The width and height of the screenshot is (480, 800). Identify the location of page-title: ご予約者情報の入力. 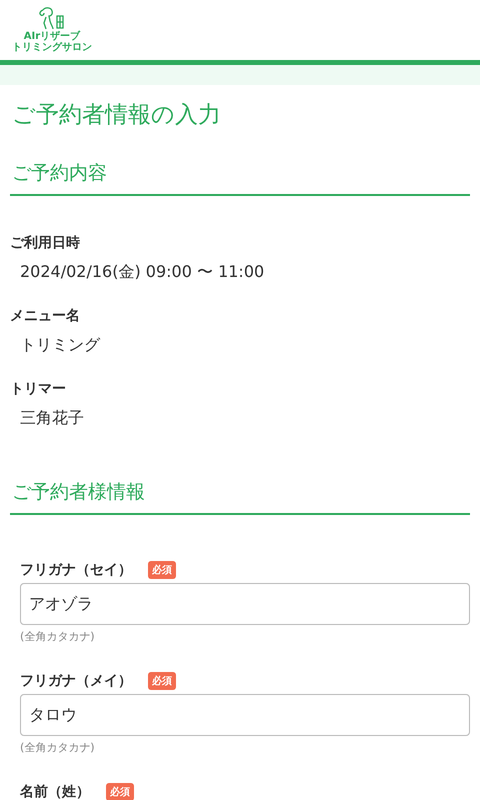
(117, 115).